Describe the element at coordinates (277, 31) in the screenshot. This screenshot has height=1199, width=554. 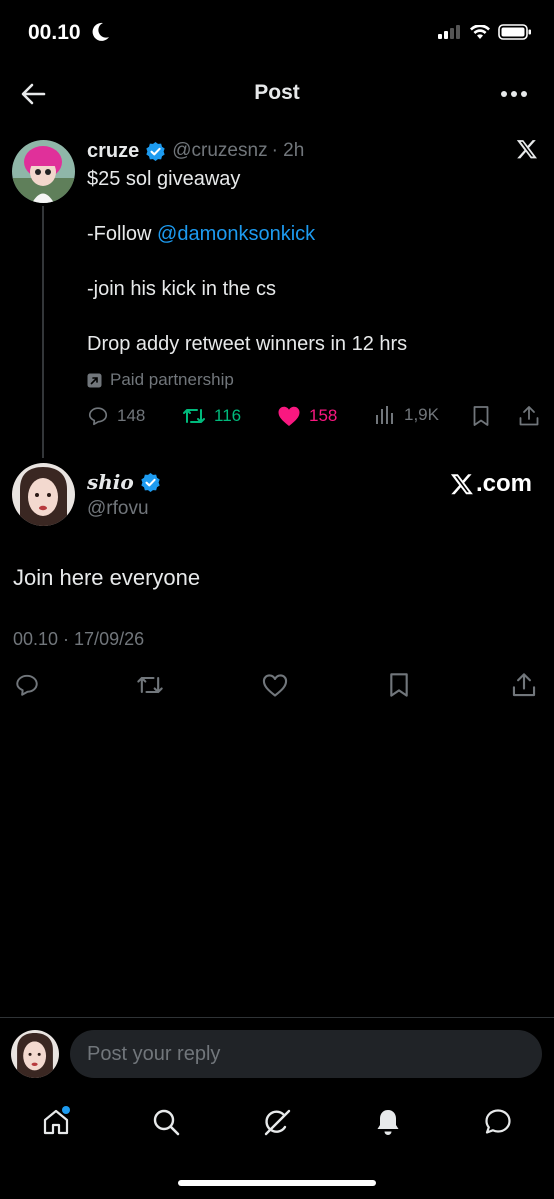
I see `status-bar: 00.10` at that location.